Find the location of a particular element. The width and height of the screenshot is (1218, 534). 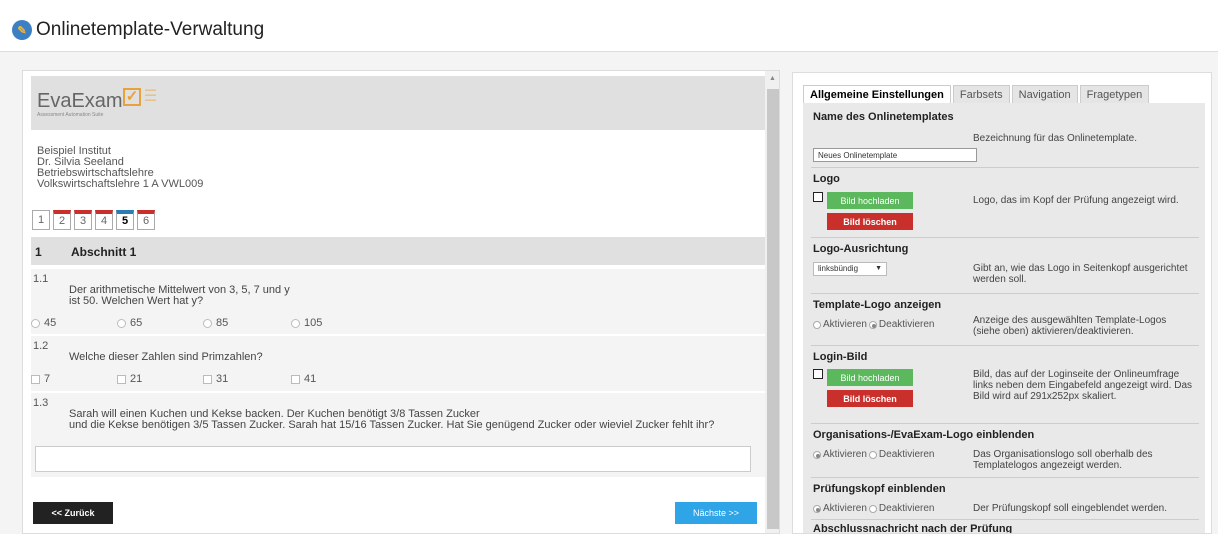

option-label: 41 is located at coordinates (310, 379).